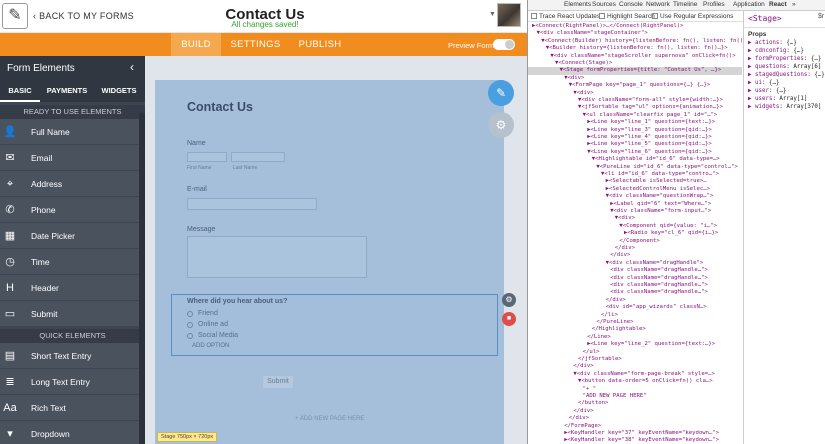 Image resolution: width=825 pixels, height=444 pixels. I want to click on tree-node: </FormPage>, so click(582, 426).